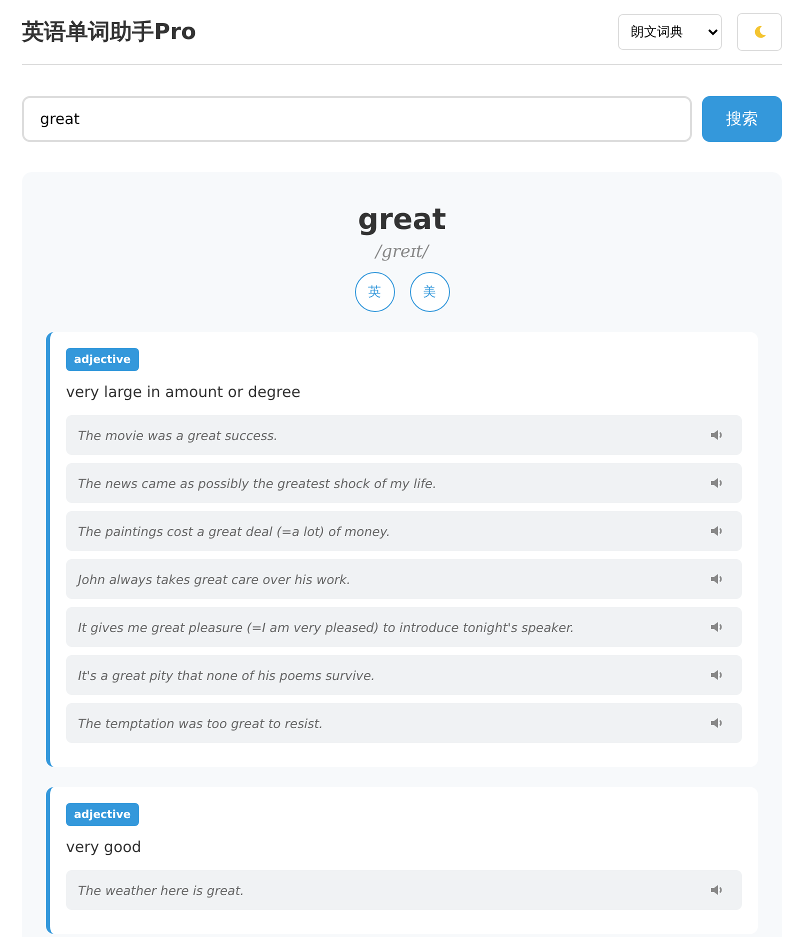 The height and width of the screenshot is (937, 794). Describe the element at coordinates (214, 579) in the screenshot. I see `example-sentence: John always takes great care over his work.` at that location.